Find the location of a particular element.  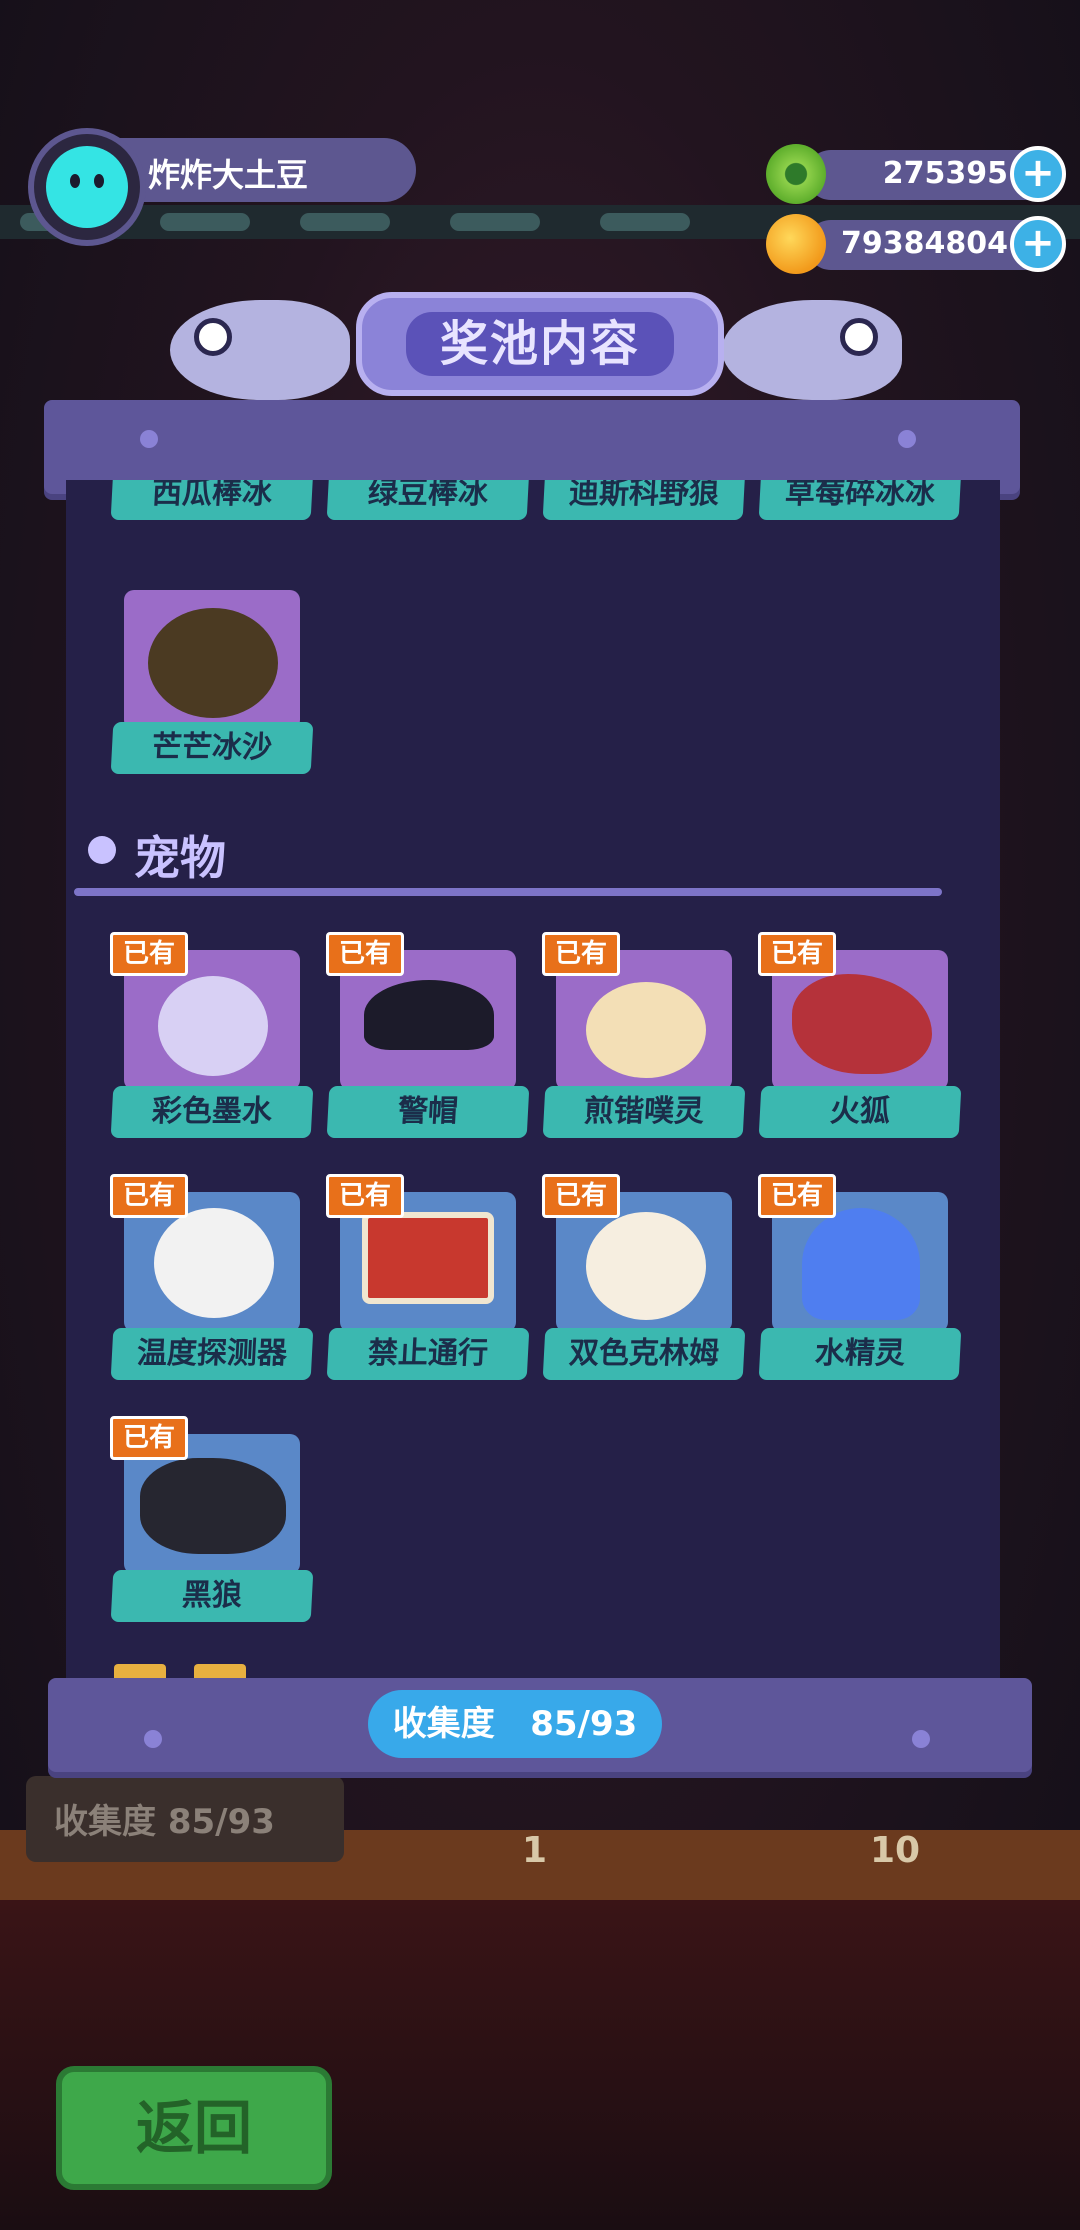

item-name-tag: 警帽 is located at coordinates (428, 1112).